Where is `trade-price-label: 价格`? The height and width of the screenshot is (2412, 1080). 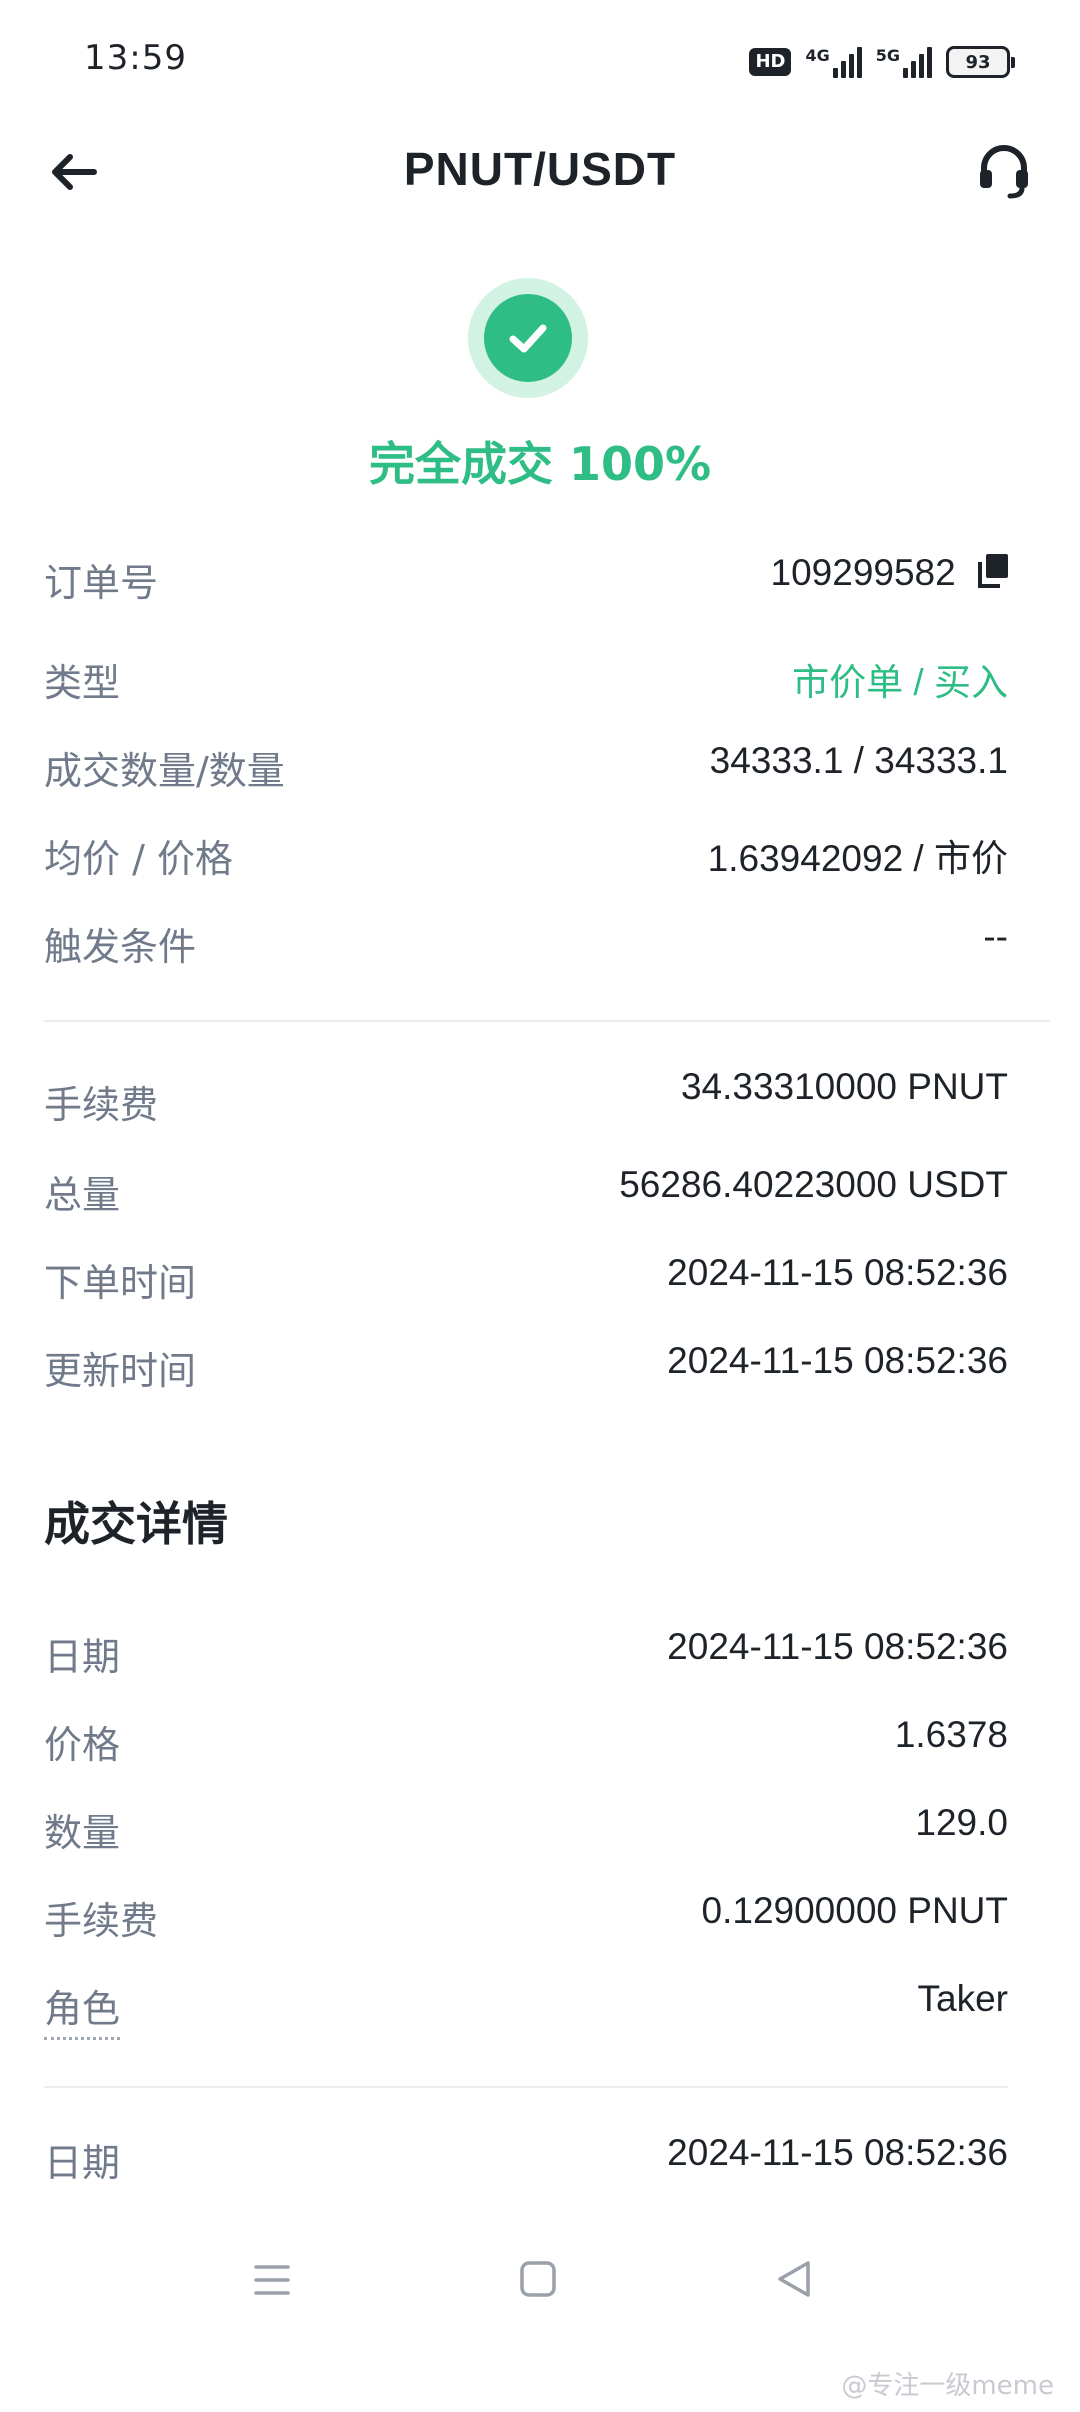 trade-price-label: 价格 is located at coordinates (82, 1745).